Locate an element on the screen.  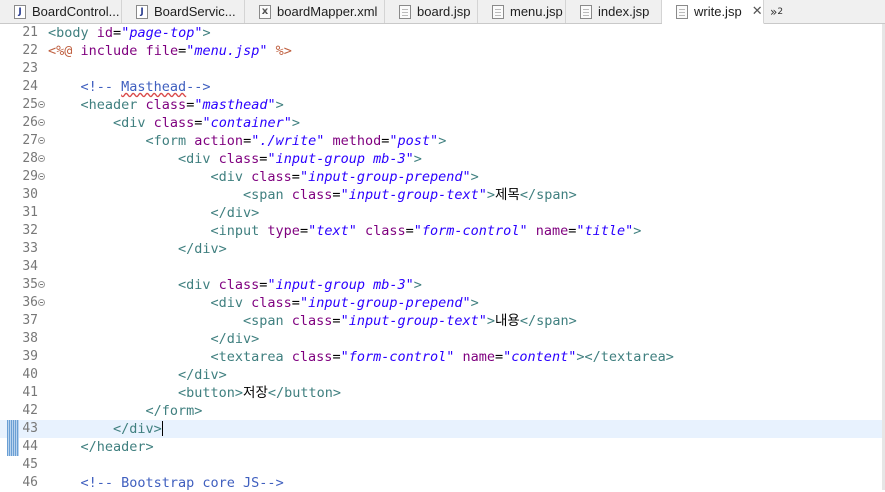
code-line: 29 <div class="input-group-prepend"> is located at coordinates (442, 177).